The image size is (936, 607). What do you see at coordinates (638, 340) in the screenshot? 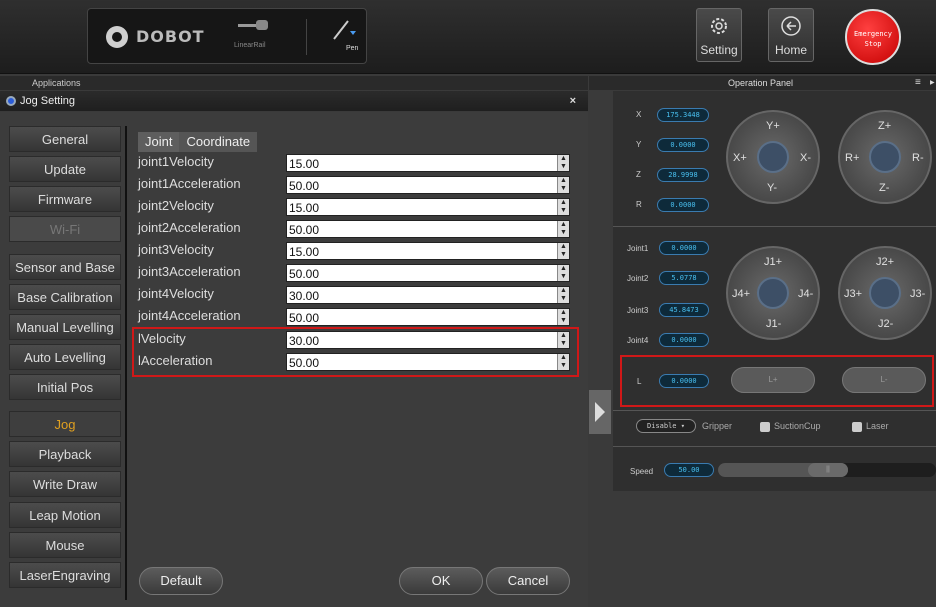
I see `joint4-label: Joint4` at bounding box center [638, 340].